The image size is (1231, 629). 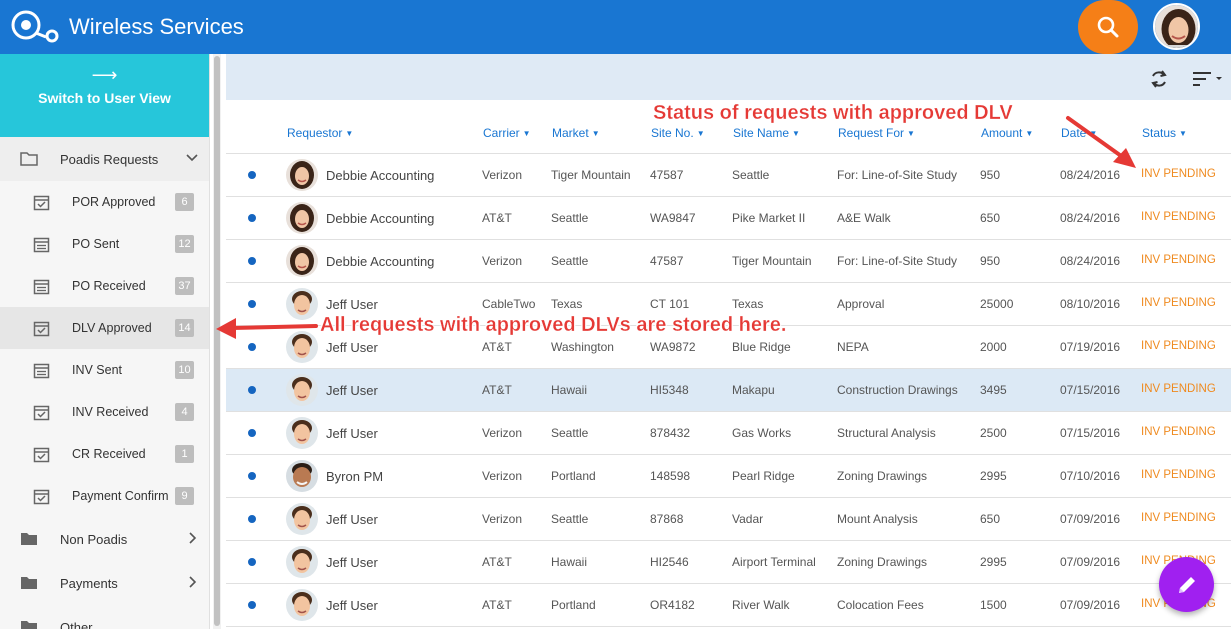 I want to click on header-label: Status, so click(x=1159, y=133).